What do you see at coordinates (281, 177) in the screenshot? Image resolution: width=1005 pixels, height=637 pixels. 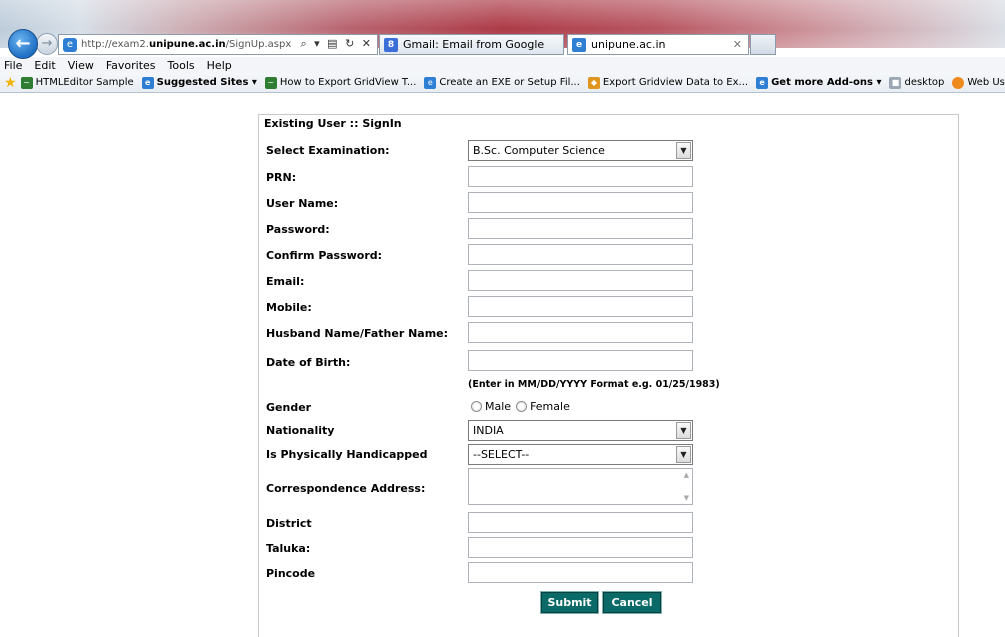 I see `label-prn: PRN:` at bounding box center [281, 177].